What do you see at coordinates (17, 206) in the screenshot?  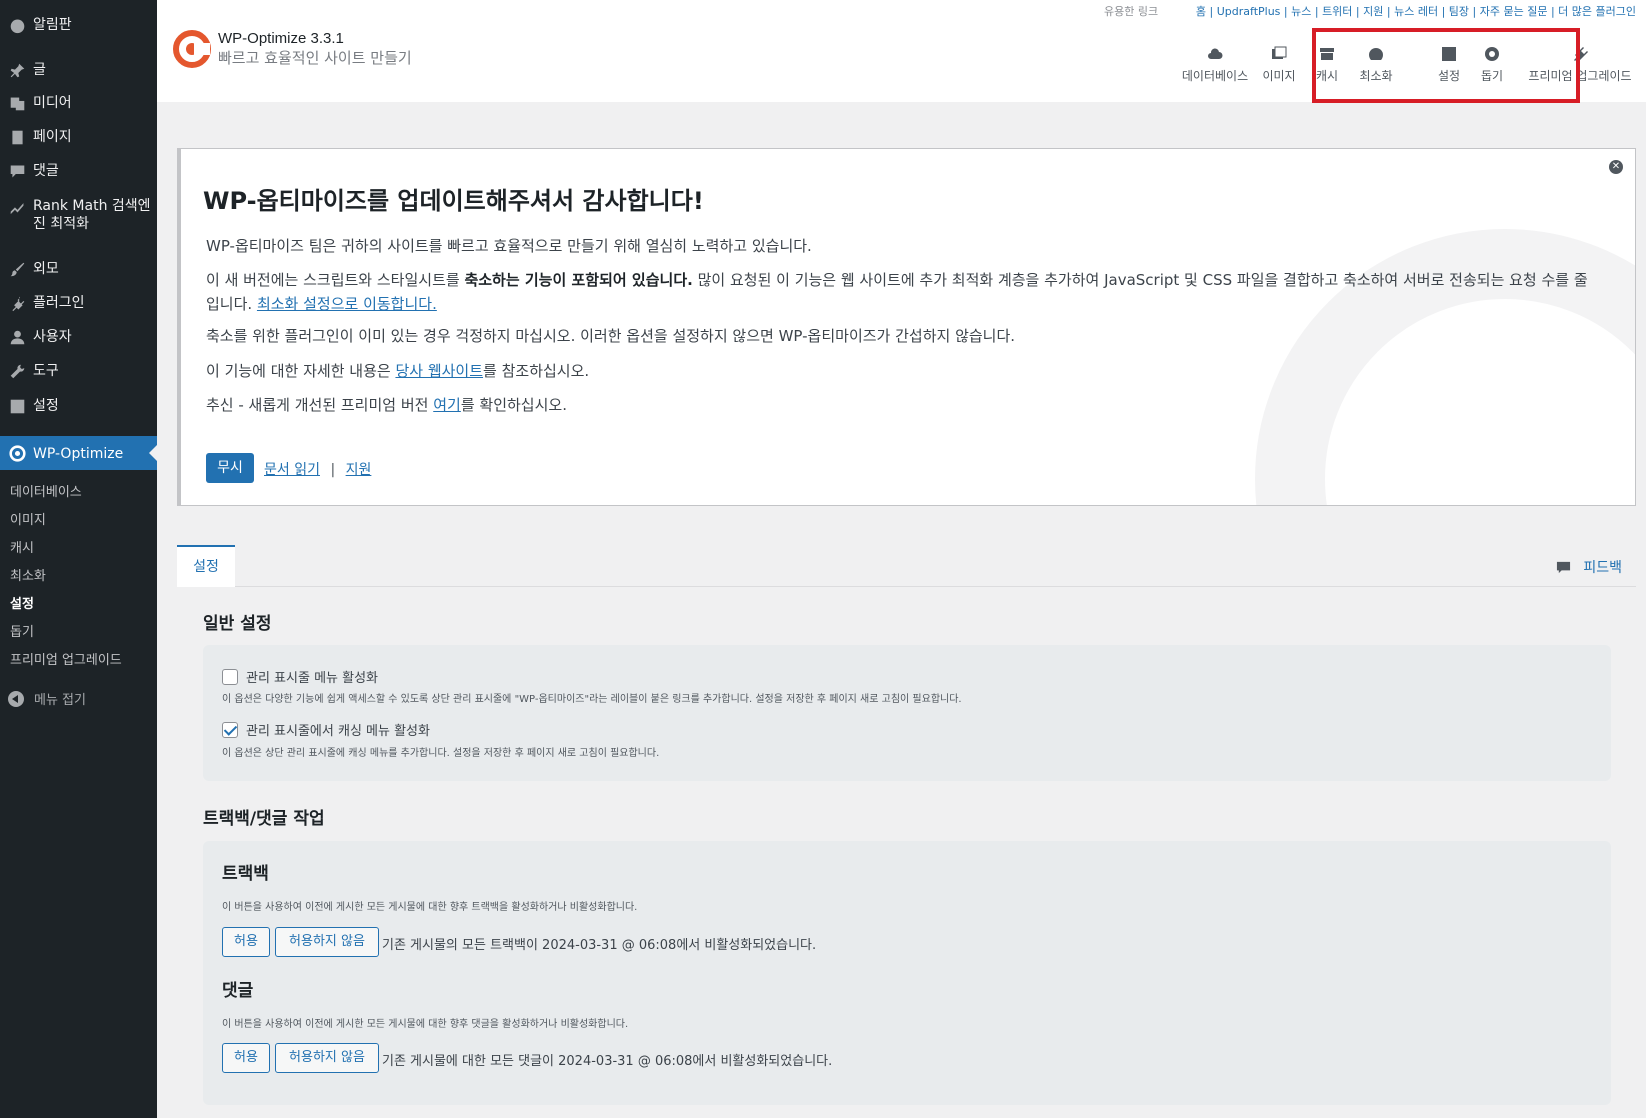 I see `rank-math-icon` at bounding box center [17, 206].